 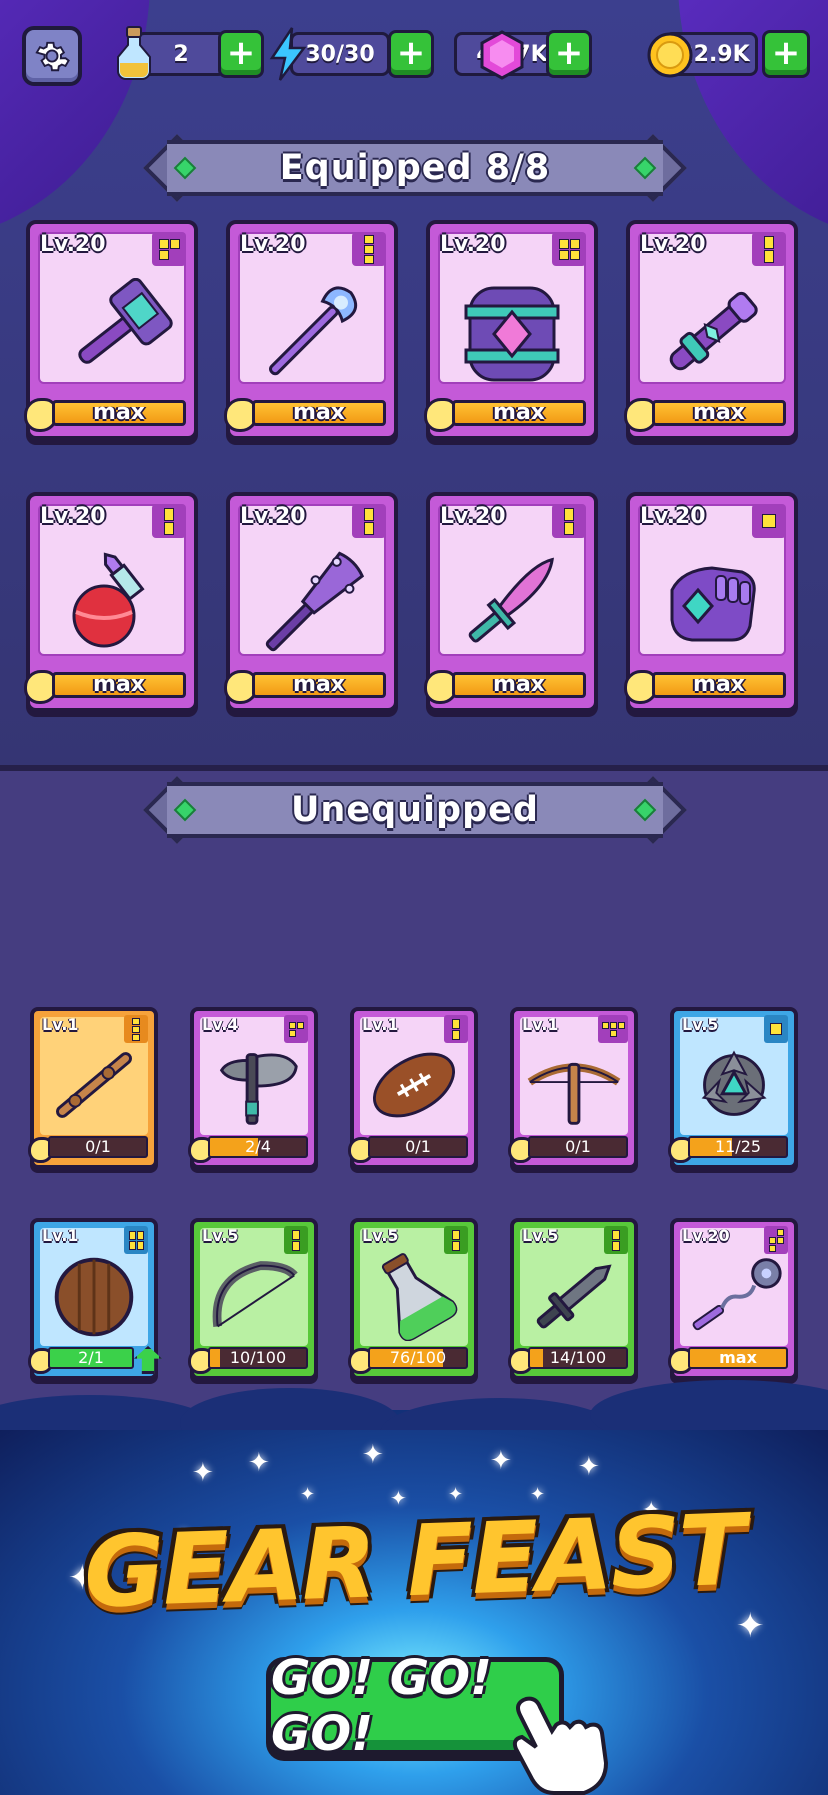 I want to click on potion-icon, so click(x=134, y=54).